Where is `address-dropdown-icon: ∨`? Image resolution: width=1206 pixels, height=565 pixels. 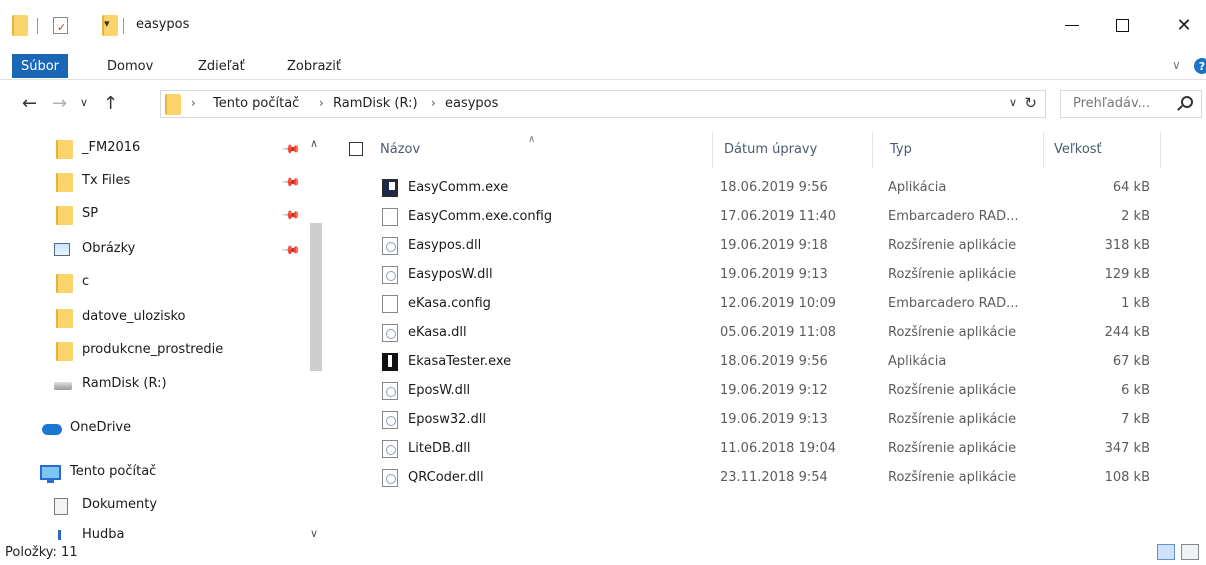 address-dropdown-icon: ∨ is located at coordinates (1013, 102).